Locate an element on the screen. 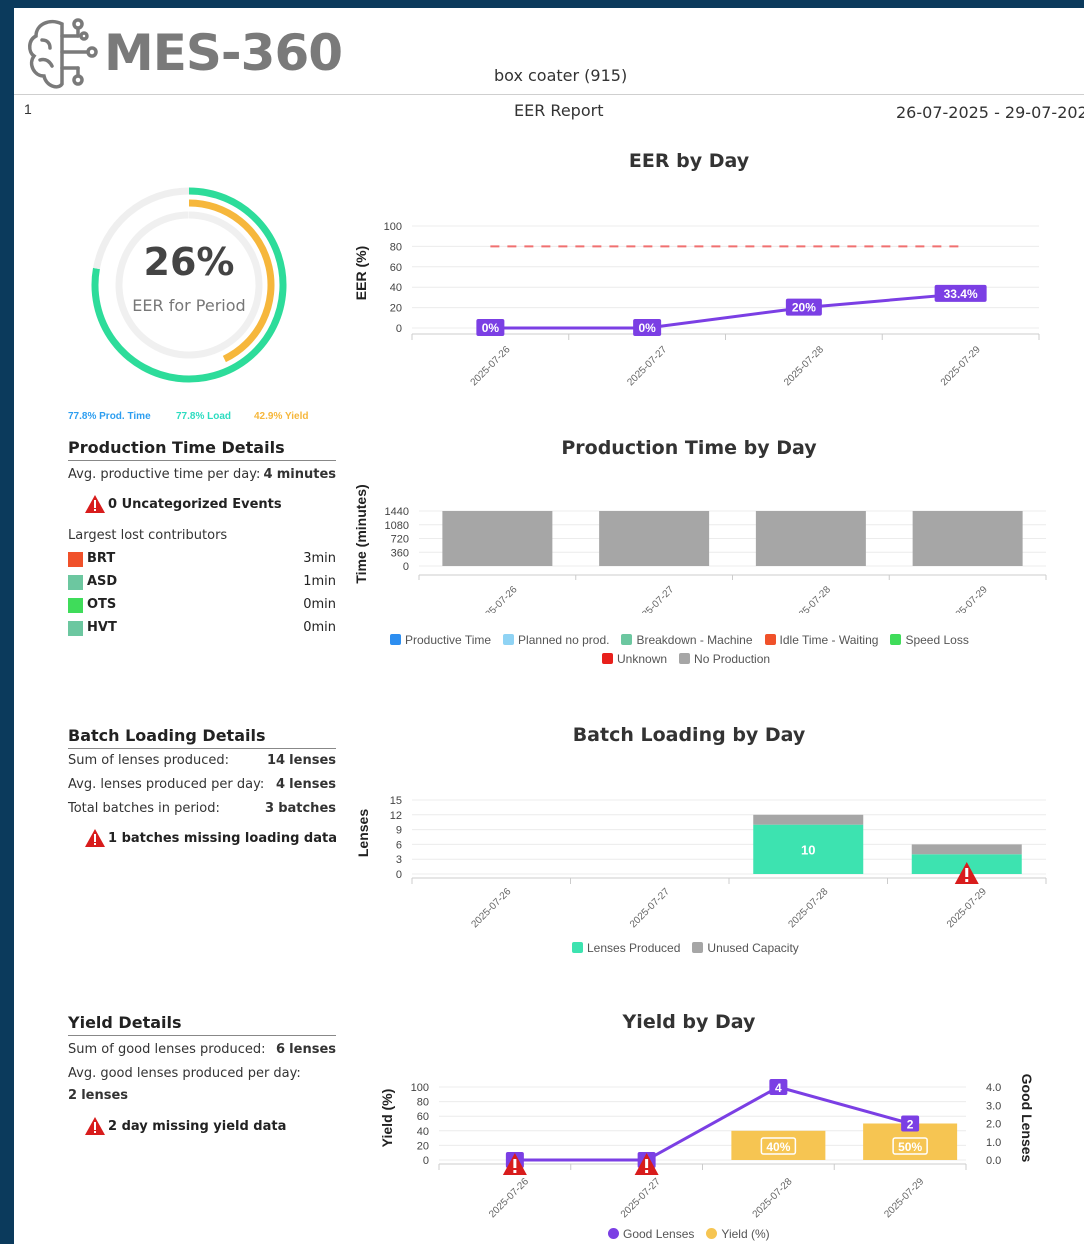 This screenshot has height=1244, width=1084. machine-name: box coater (915) is located at coordinates (561, 75).